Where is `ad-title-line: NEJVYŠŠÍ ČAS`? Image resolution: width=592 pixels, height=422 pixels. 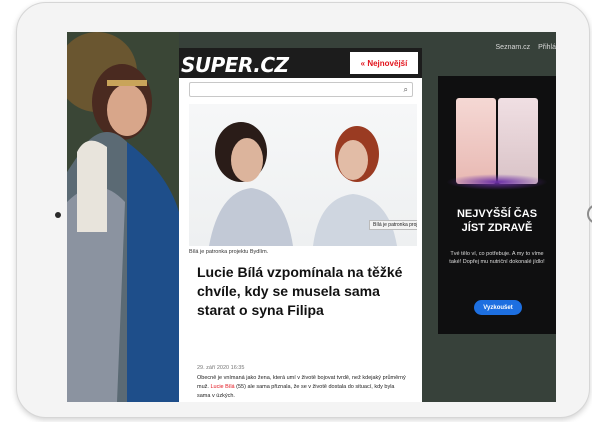
ad-title-line: NEJVYŠŠÍ ČAS is located at coordinates (497, 214).